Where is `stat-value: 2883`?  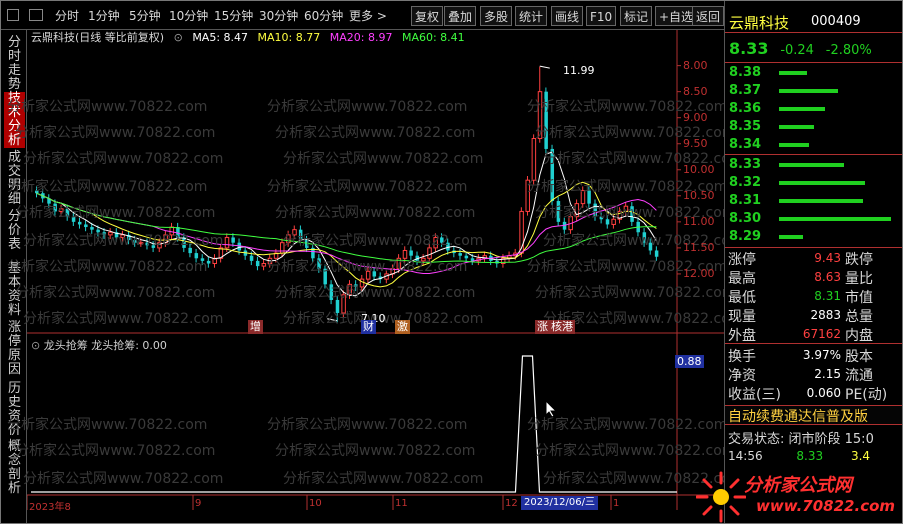
stat-value: 2883 is located at coordinates (825, 315).